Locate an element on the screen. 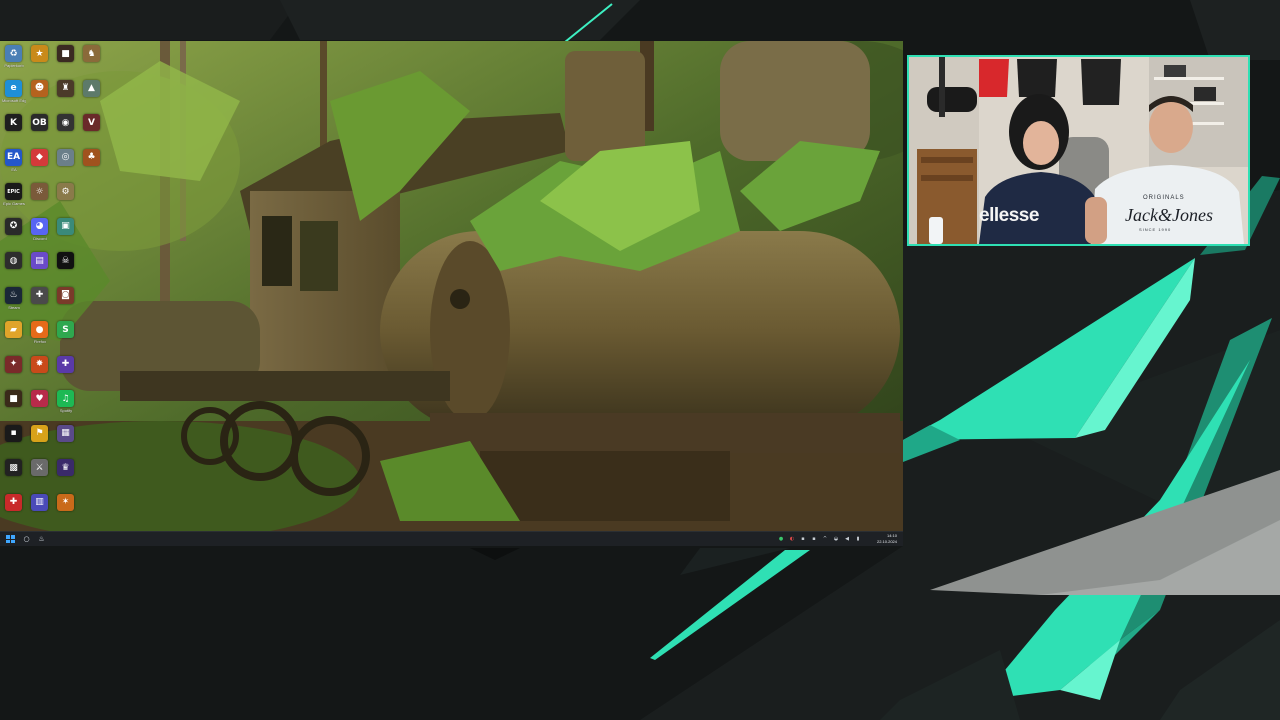  edge-icon: e is located at coordinates (13, 88).